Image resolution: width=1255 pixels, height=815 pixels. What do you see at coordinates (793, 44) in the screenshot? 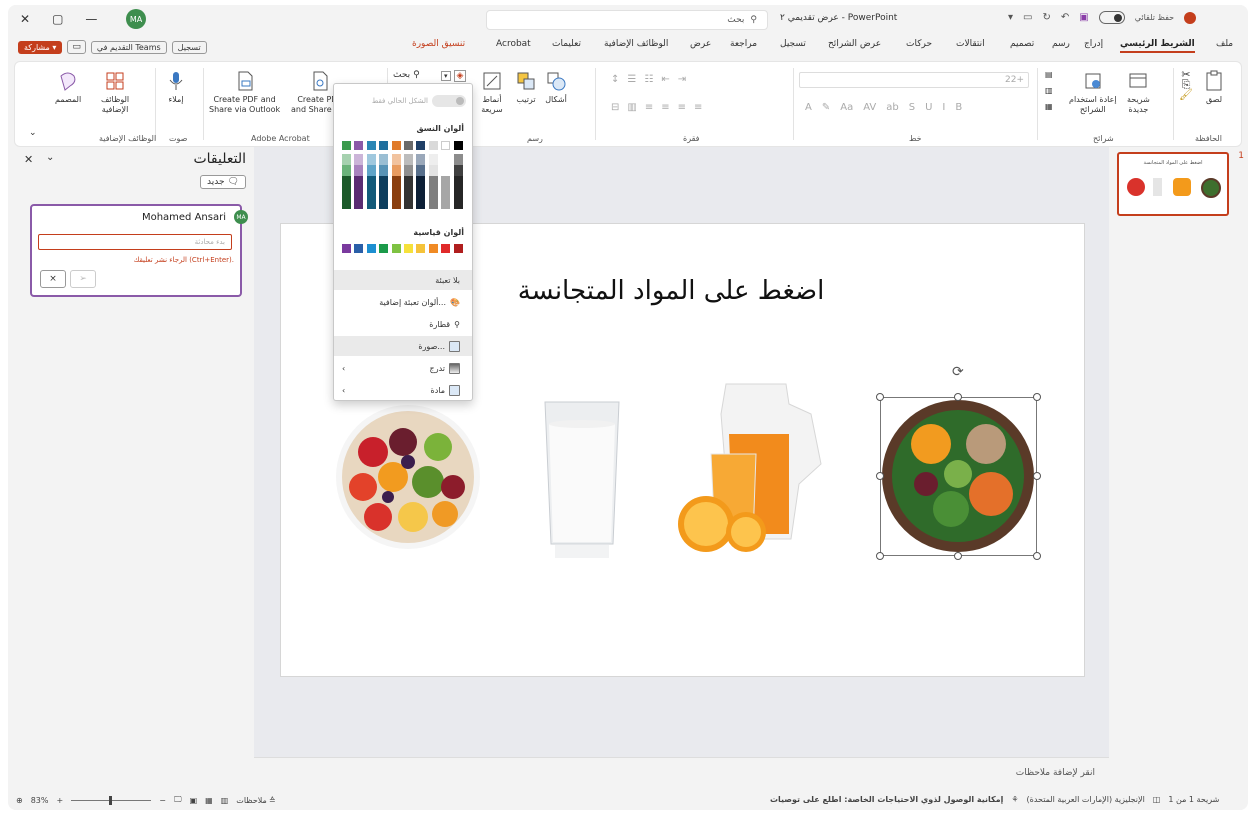
I see `tab-record: تسجيل` at bounding box center [793, 44].